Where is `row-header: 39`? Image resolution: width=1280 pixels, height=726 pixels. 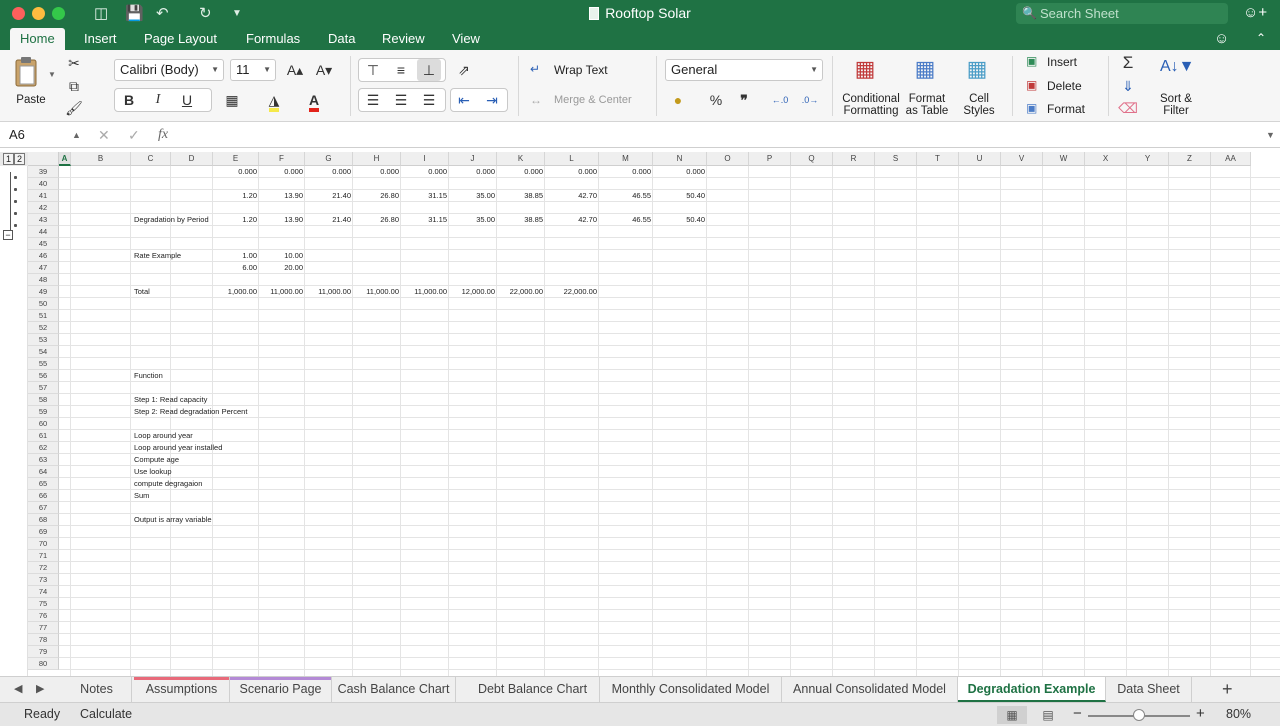
row-header: 39 is located at coordinates (43, 172).